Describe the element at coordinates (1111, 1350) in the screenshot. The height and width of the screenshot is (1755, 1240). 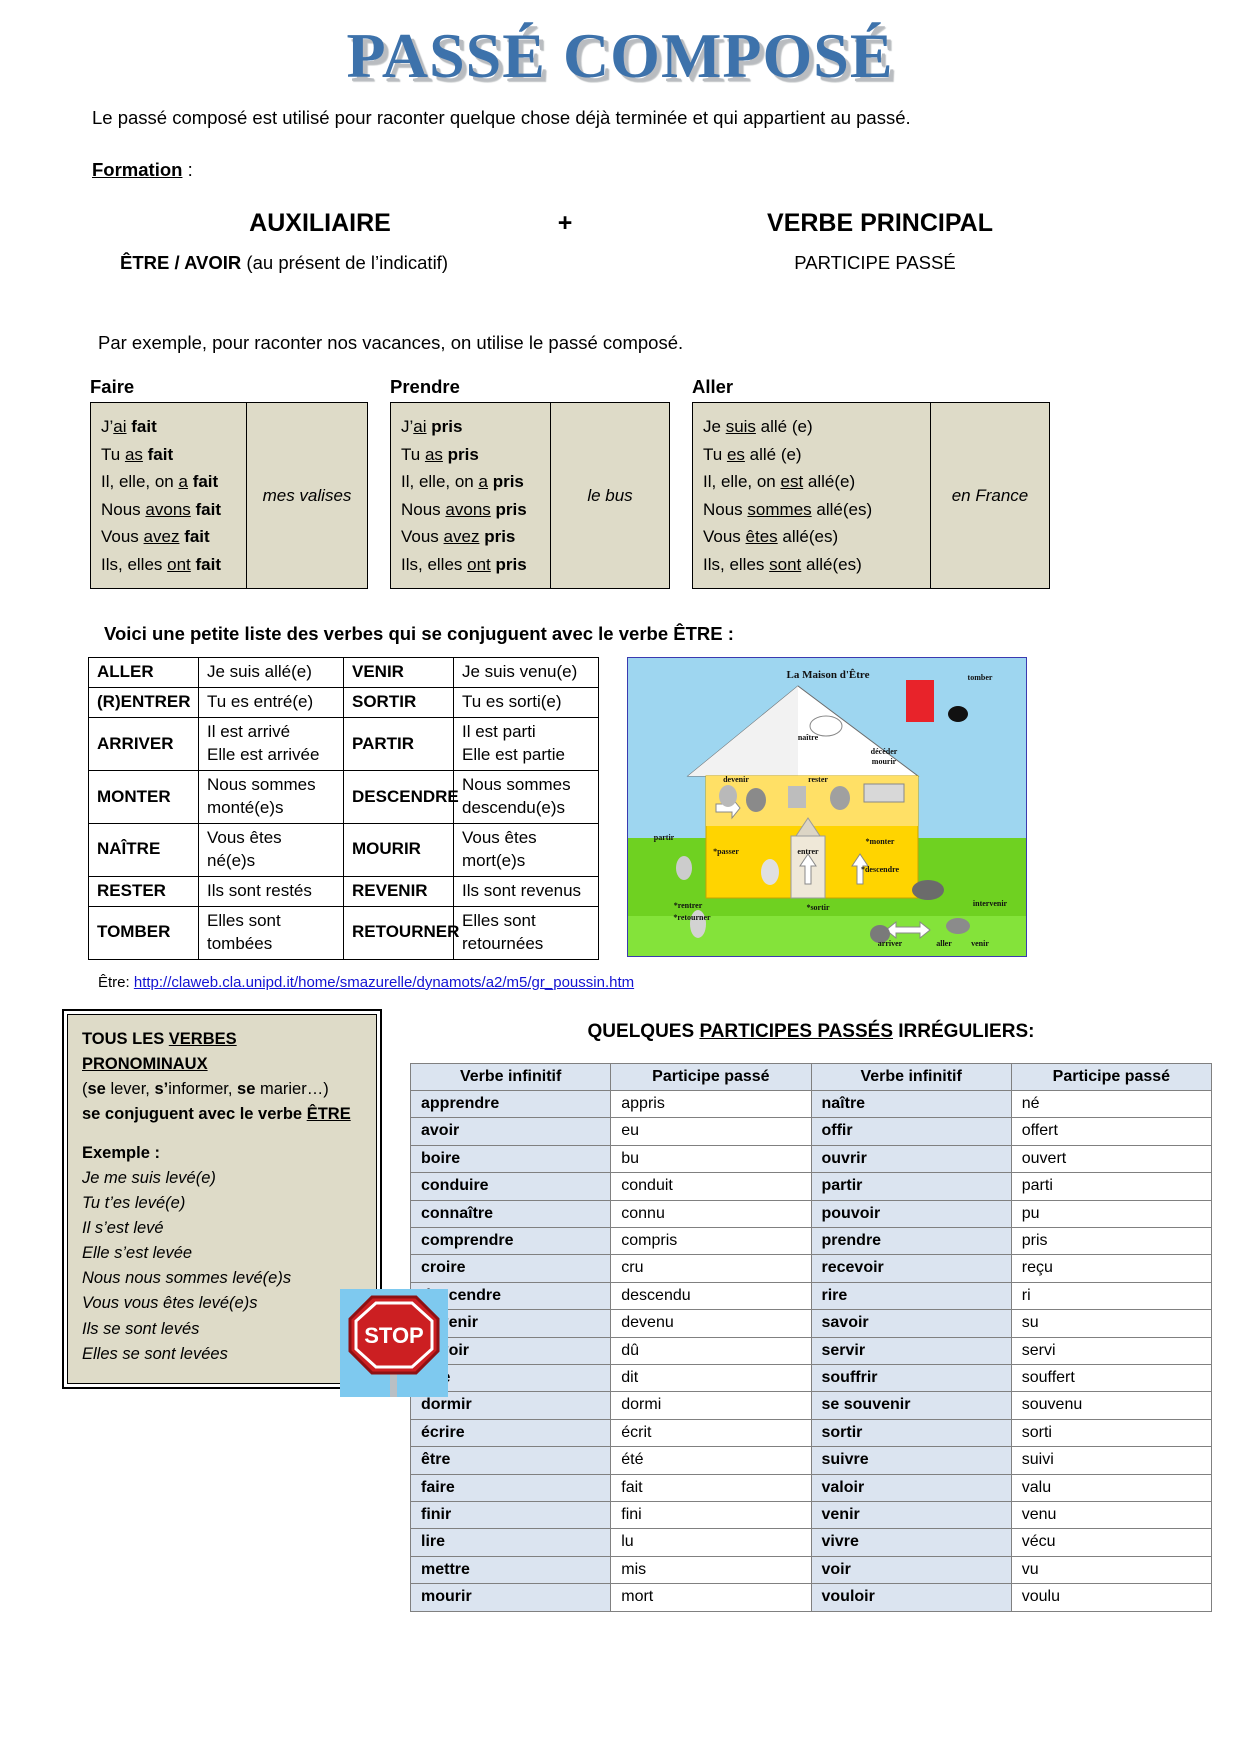
I see `participle-cell: servi` at that location.